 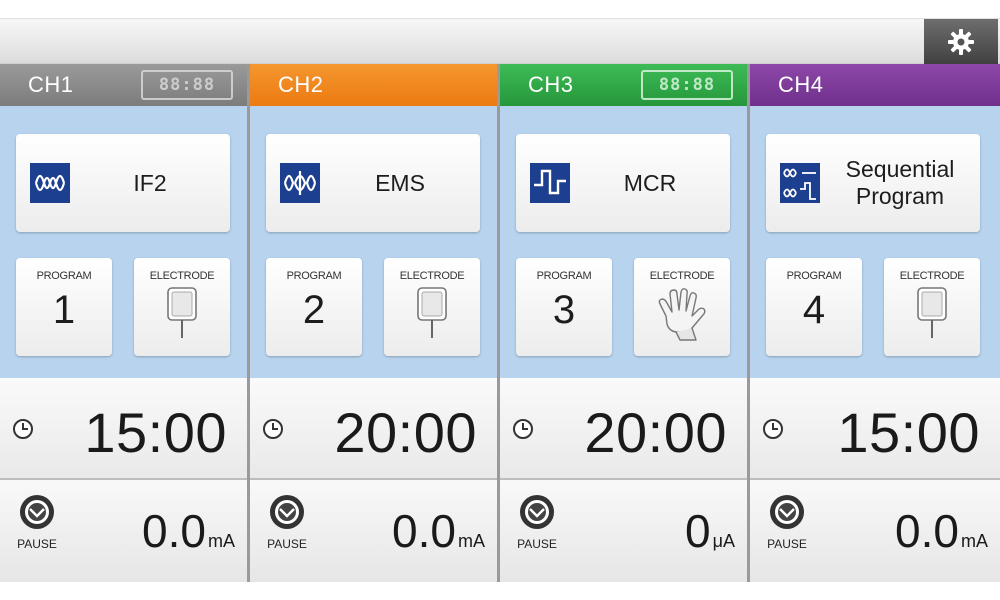 I want to click on channel-2-mode-button: EMS, so click(x=373, y=183).